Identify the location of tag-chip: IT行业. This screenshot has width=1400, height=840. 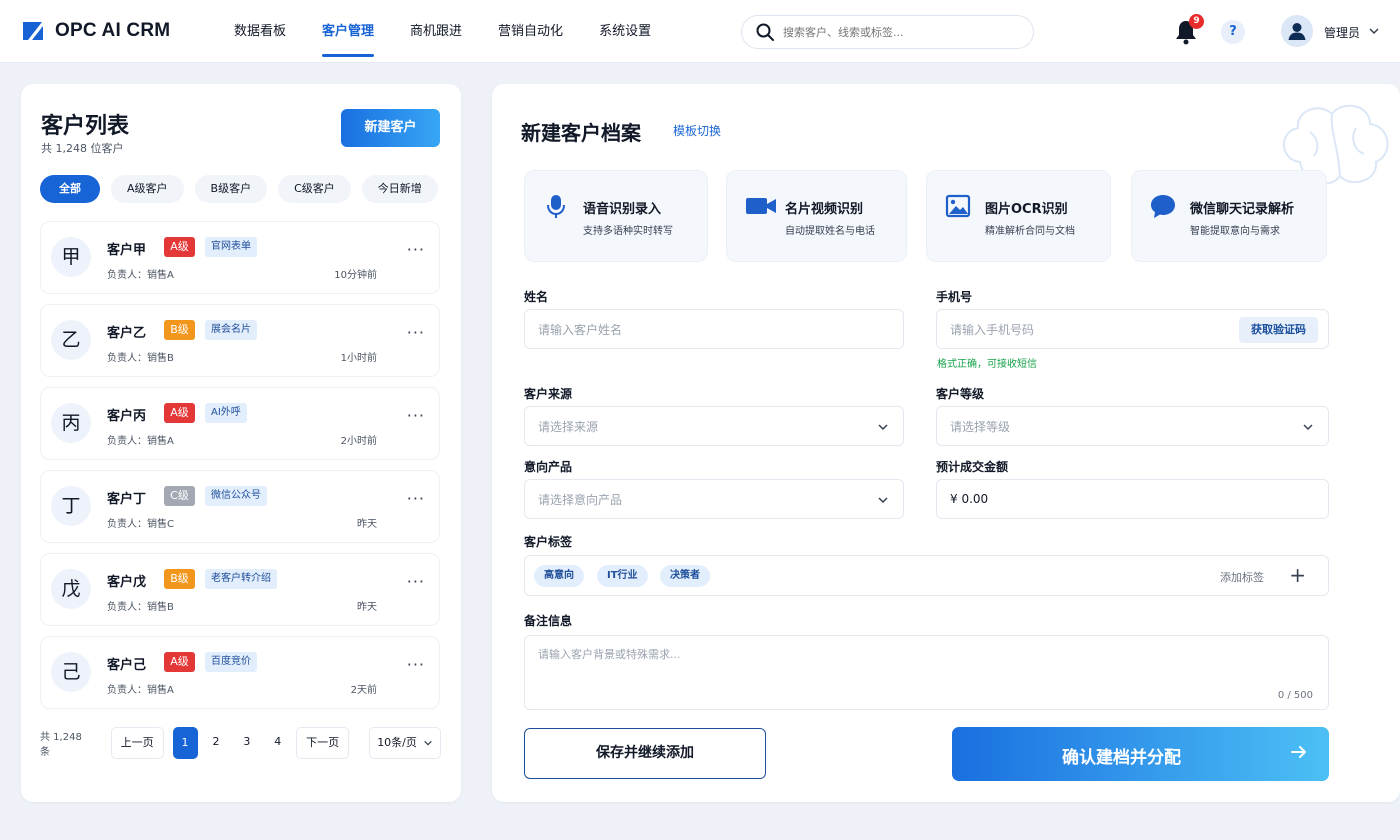
(622, 576).